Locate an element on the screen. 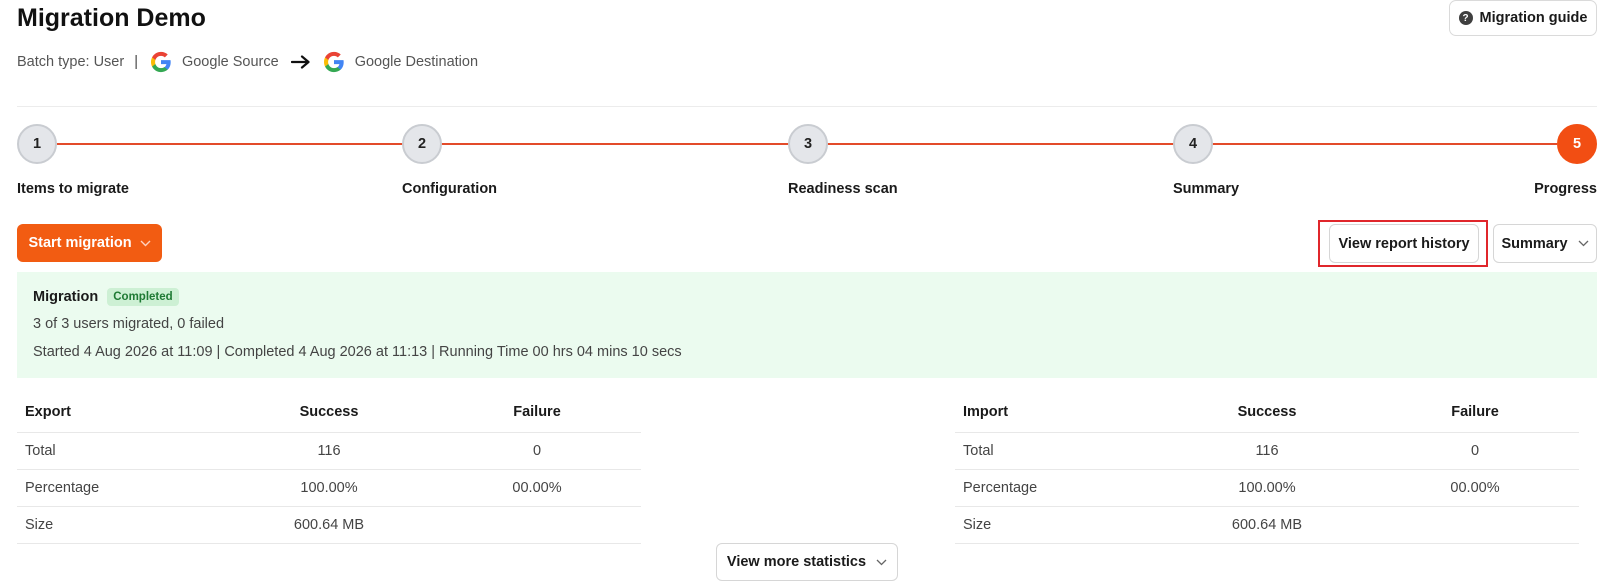  destination-label: Google Destination is located at coordinates (416, 62).